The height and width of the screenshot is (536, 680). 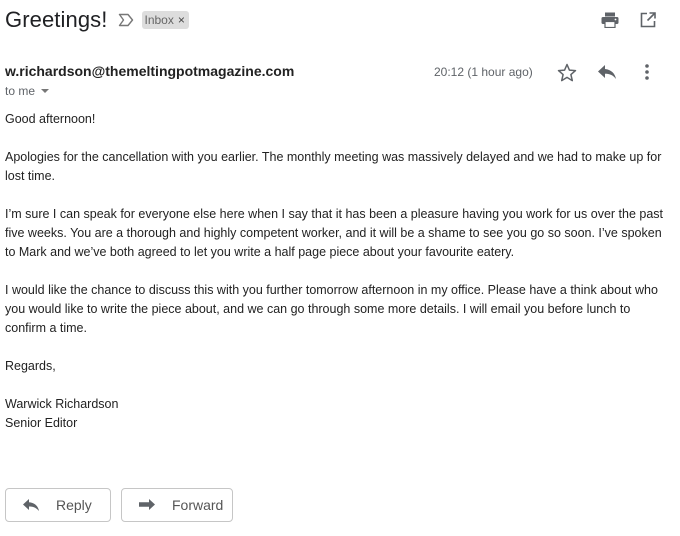 I want to click on closing: Regards,, so click(x=30, y=366).